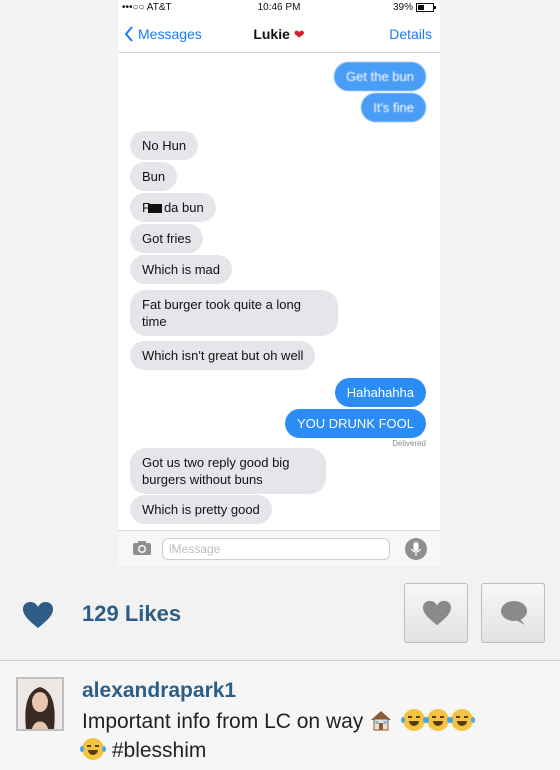  Describe the element at coordinates (142, 548) in the screenshot. I see `camera-icon` at that location.